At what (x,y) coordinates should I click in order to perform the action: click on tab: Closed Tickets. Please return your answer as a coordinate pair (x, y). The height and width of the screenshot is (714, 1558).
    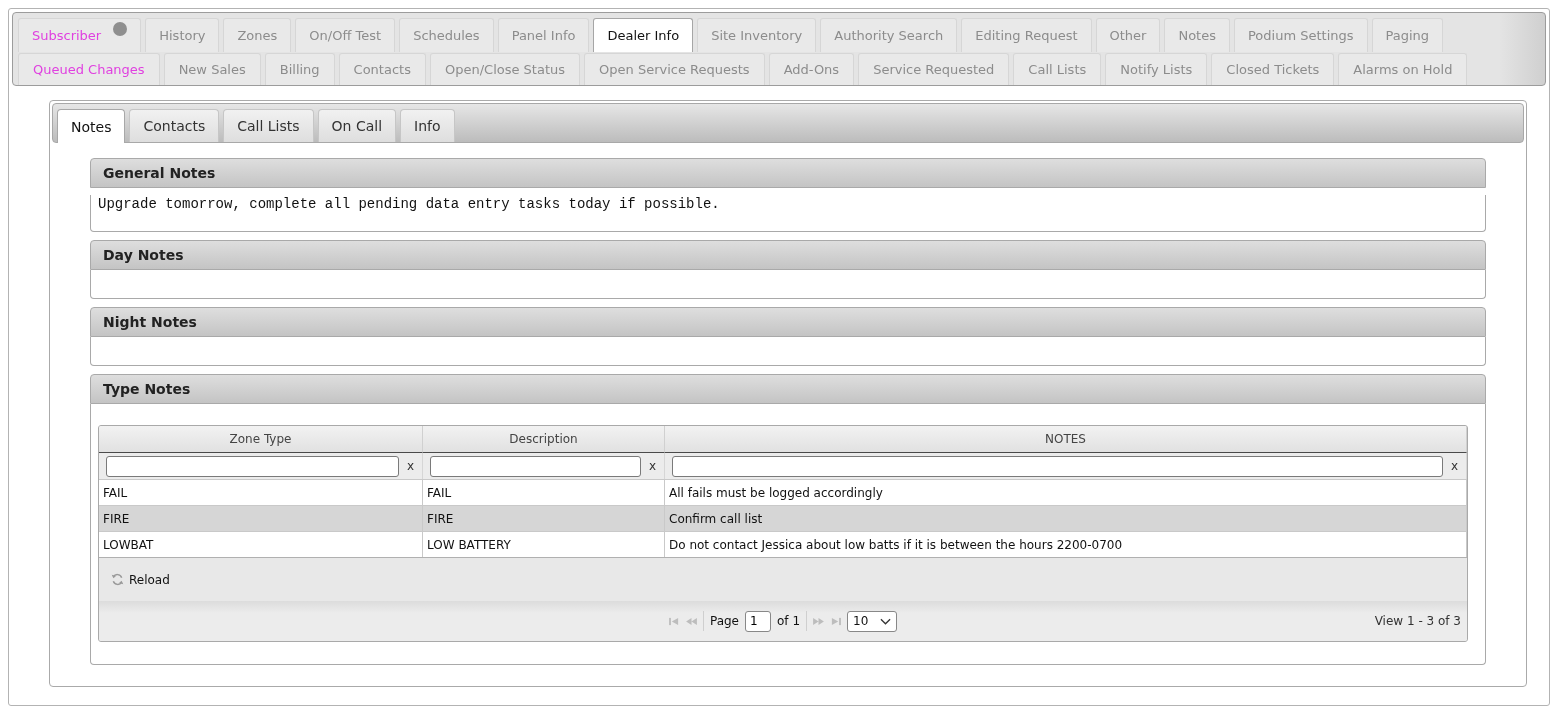
    Looking at the image, I should click on (1273, 68).